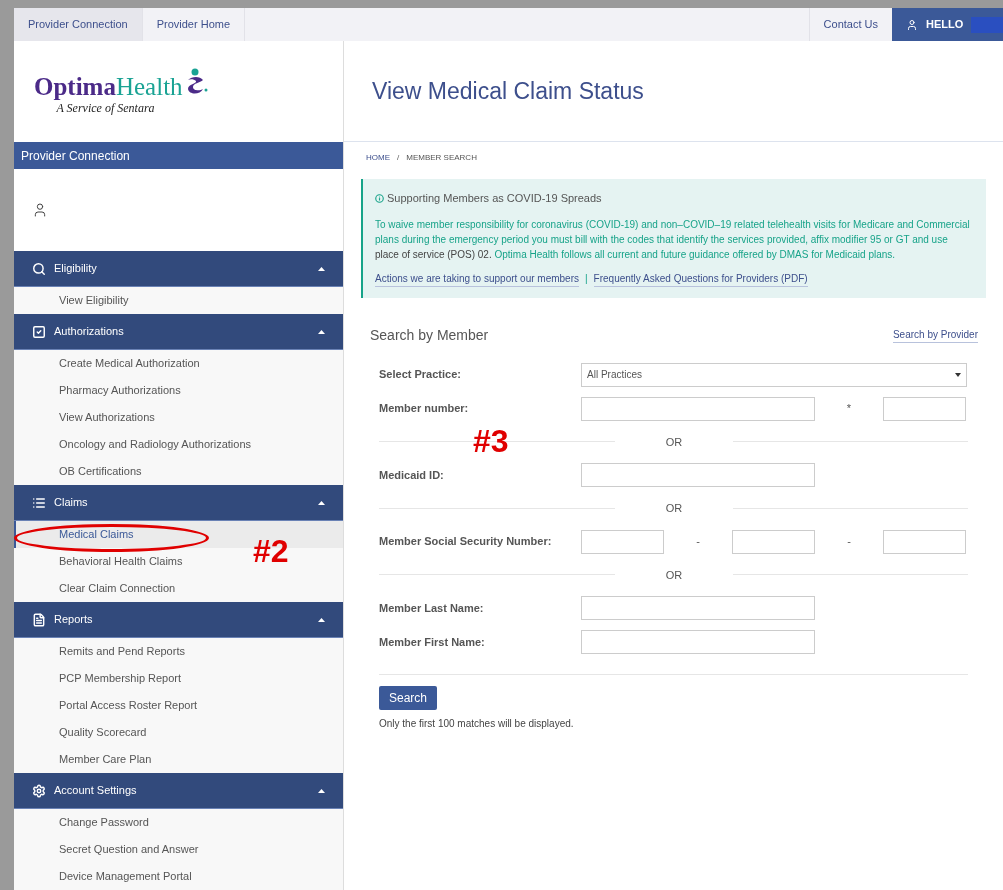  Describe the element at coordinates (408, 698) in the screenshot. I see `search-button: Search` at that location.